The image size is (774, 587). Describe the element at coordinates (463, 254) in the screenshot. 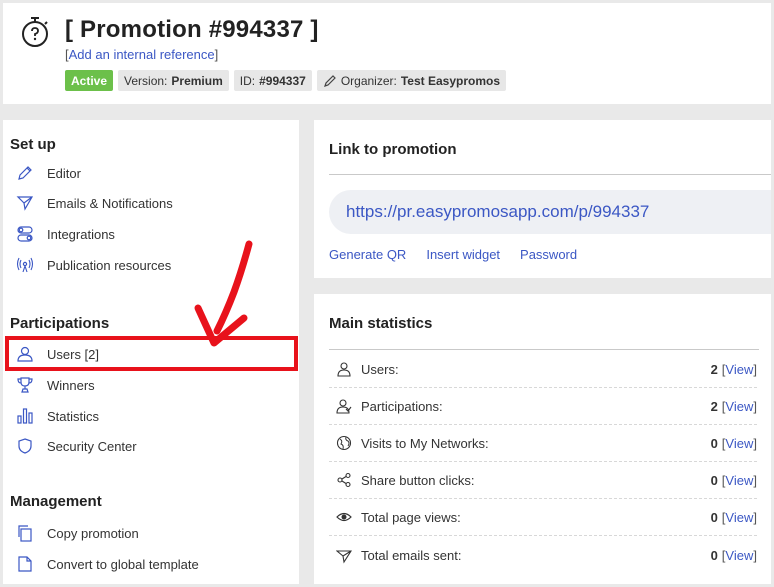

I see `insert-widget-link: Insert widget` at that location.